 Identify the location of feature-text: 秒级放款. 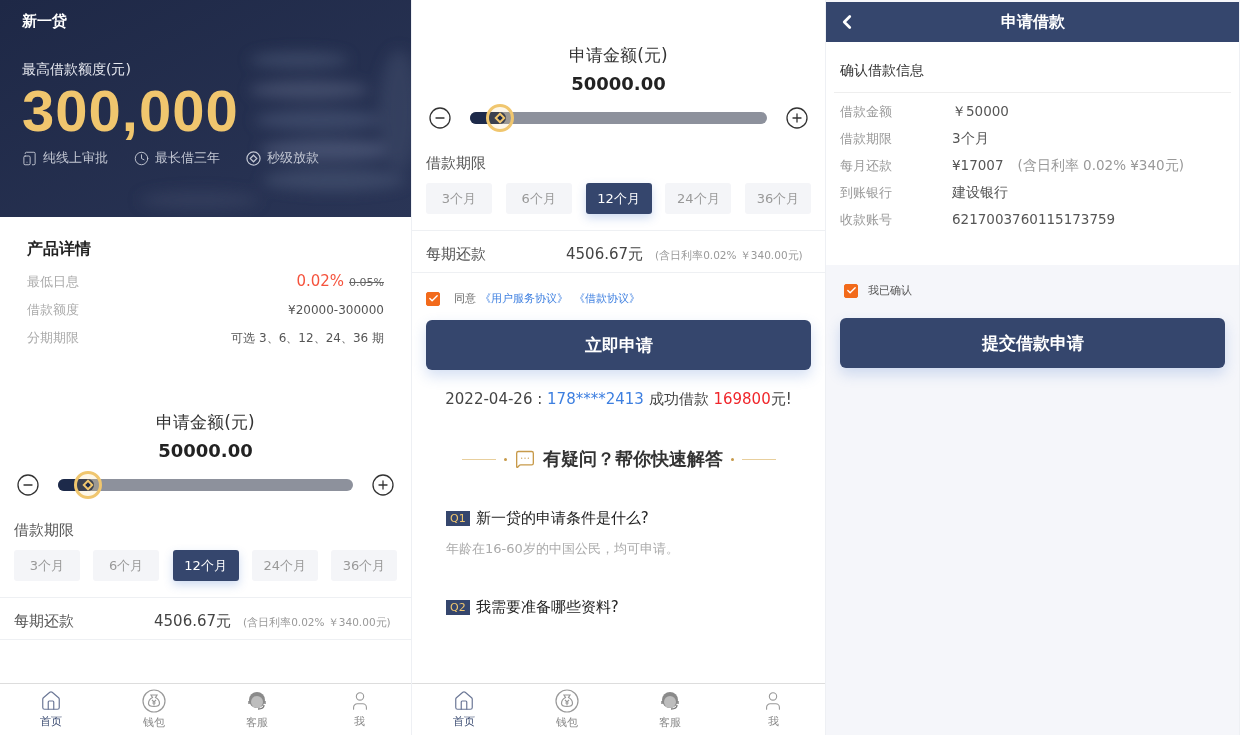
(293, 158).